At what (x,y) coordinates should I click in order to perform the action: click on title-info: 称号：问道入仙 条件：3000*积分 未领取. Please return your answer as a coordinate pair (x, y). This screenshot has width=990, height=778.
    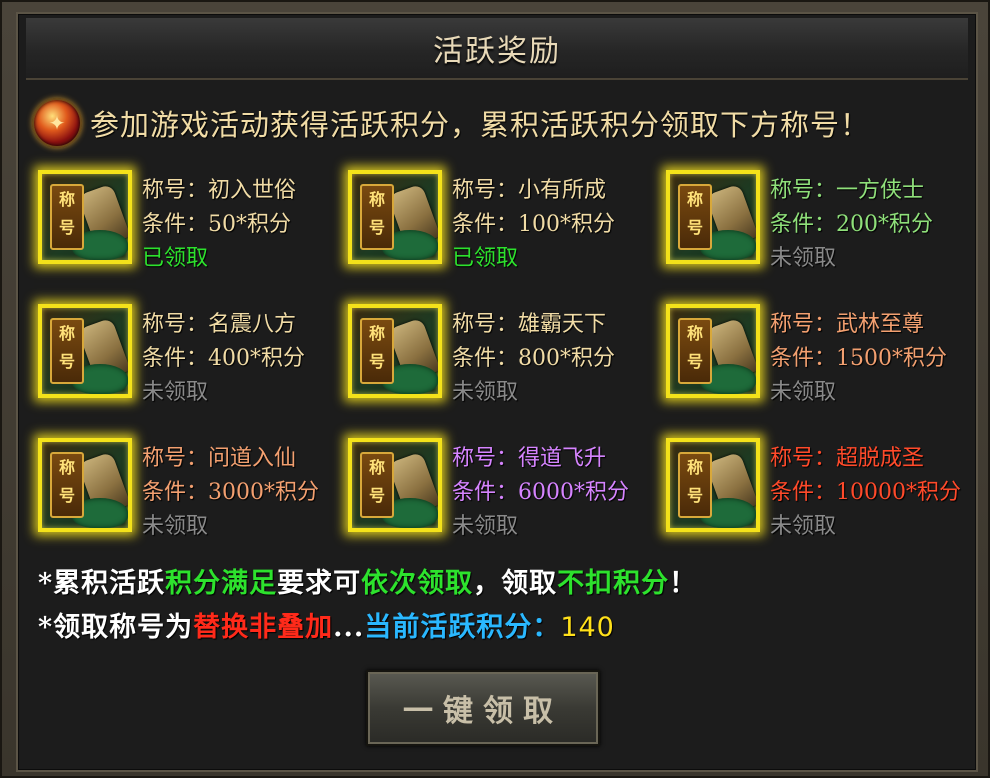
    Looking at the image, I should click on (247, 493).